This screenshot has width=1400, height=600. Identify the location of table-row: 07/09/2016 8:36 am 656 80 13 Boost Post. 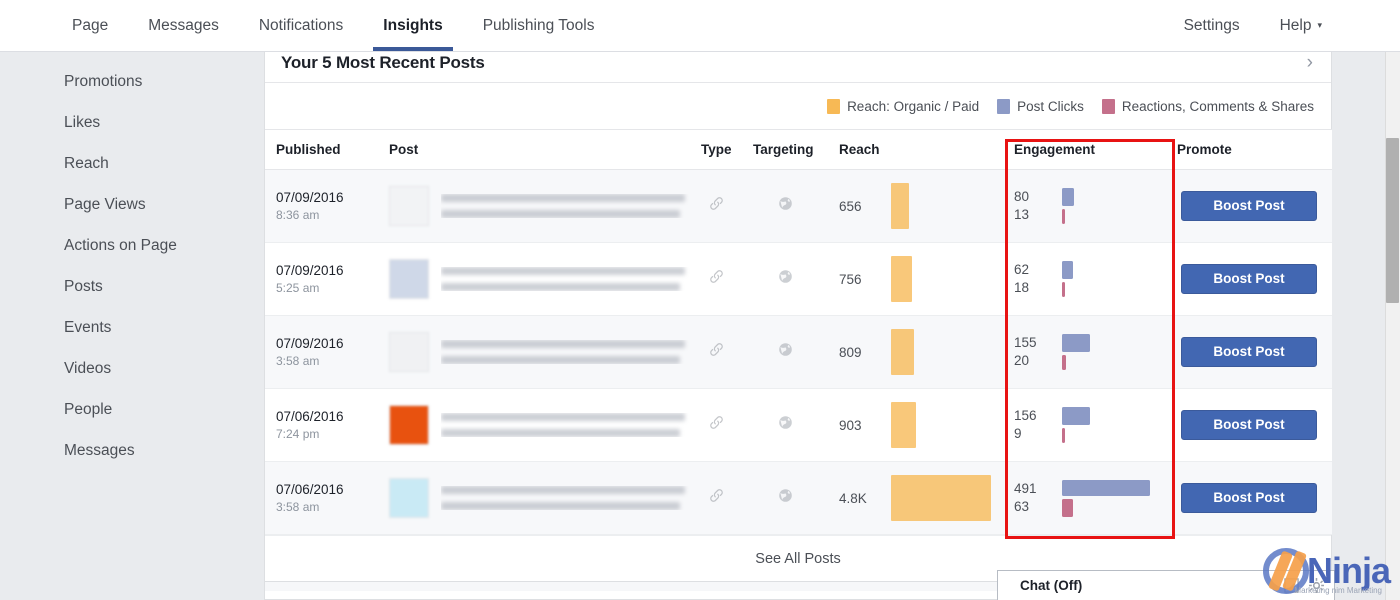
(798, 206).